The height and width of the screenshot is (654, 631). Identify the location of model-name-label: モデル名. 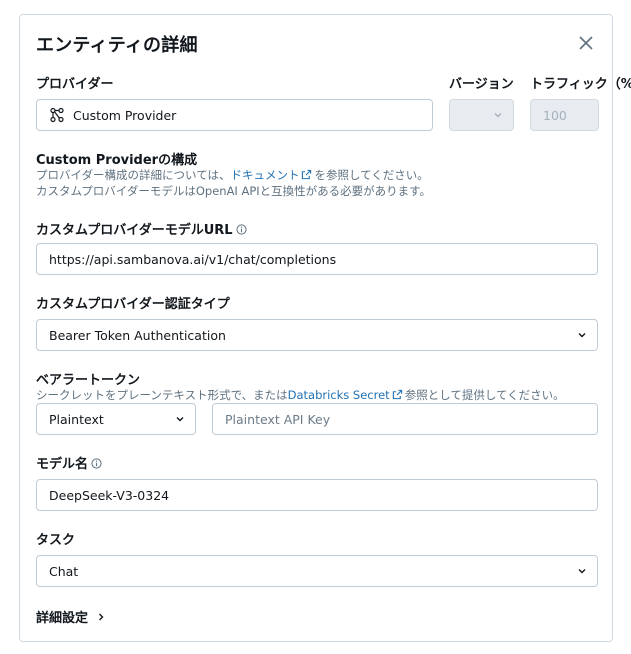
(69, 462).